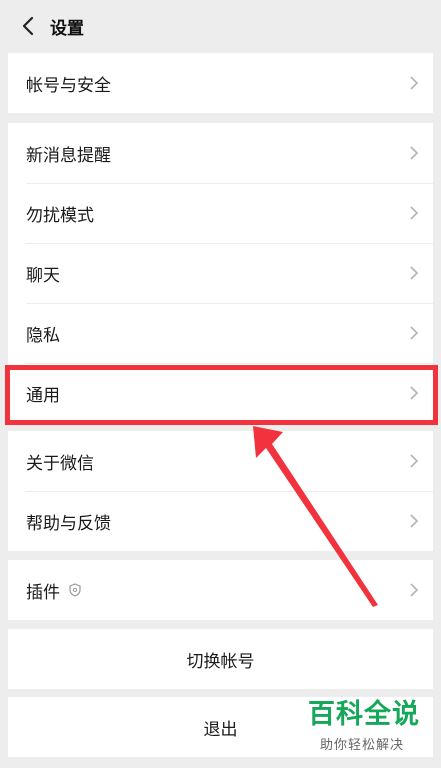  What do you see at coordinates (60, 463) in the screenshot?
I see `row-label: 关于微信` at bounding box center [60, 463].